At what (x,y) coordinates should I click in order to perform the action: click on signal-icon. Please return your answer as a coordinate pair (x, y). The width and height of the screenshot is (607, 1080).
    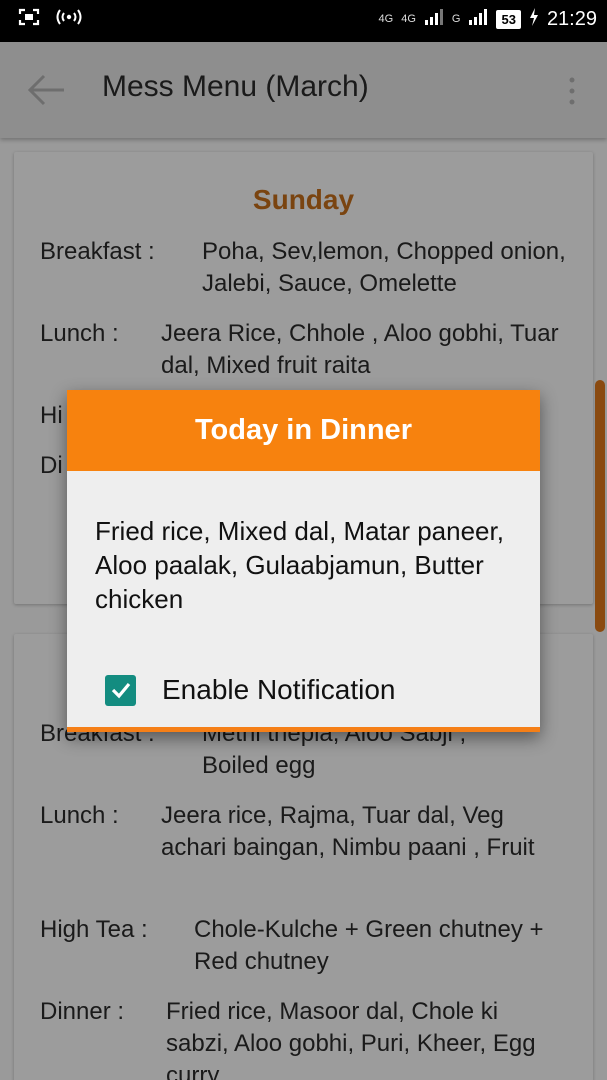
    Looking at the image, I should click on (434, 19).